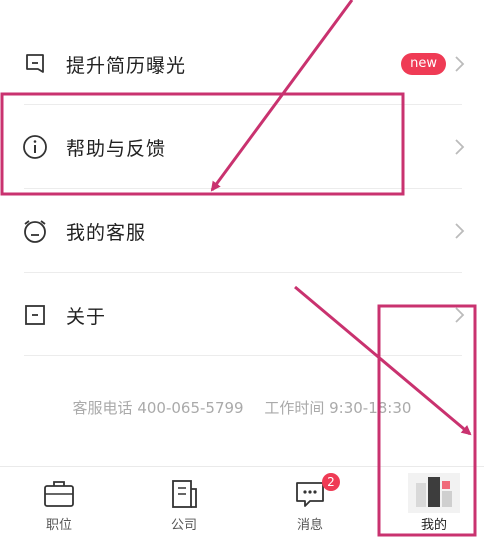  What do you see at coordinates (126, 65) in the screenshot?
I see `menu-item-label: 提升简历曝光` at bounding box center [126, 65].